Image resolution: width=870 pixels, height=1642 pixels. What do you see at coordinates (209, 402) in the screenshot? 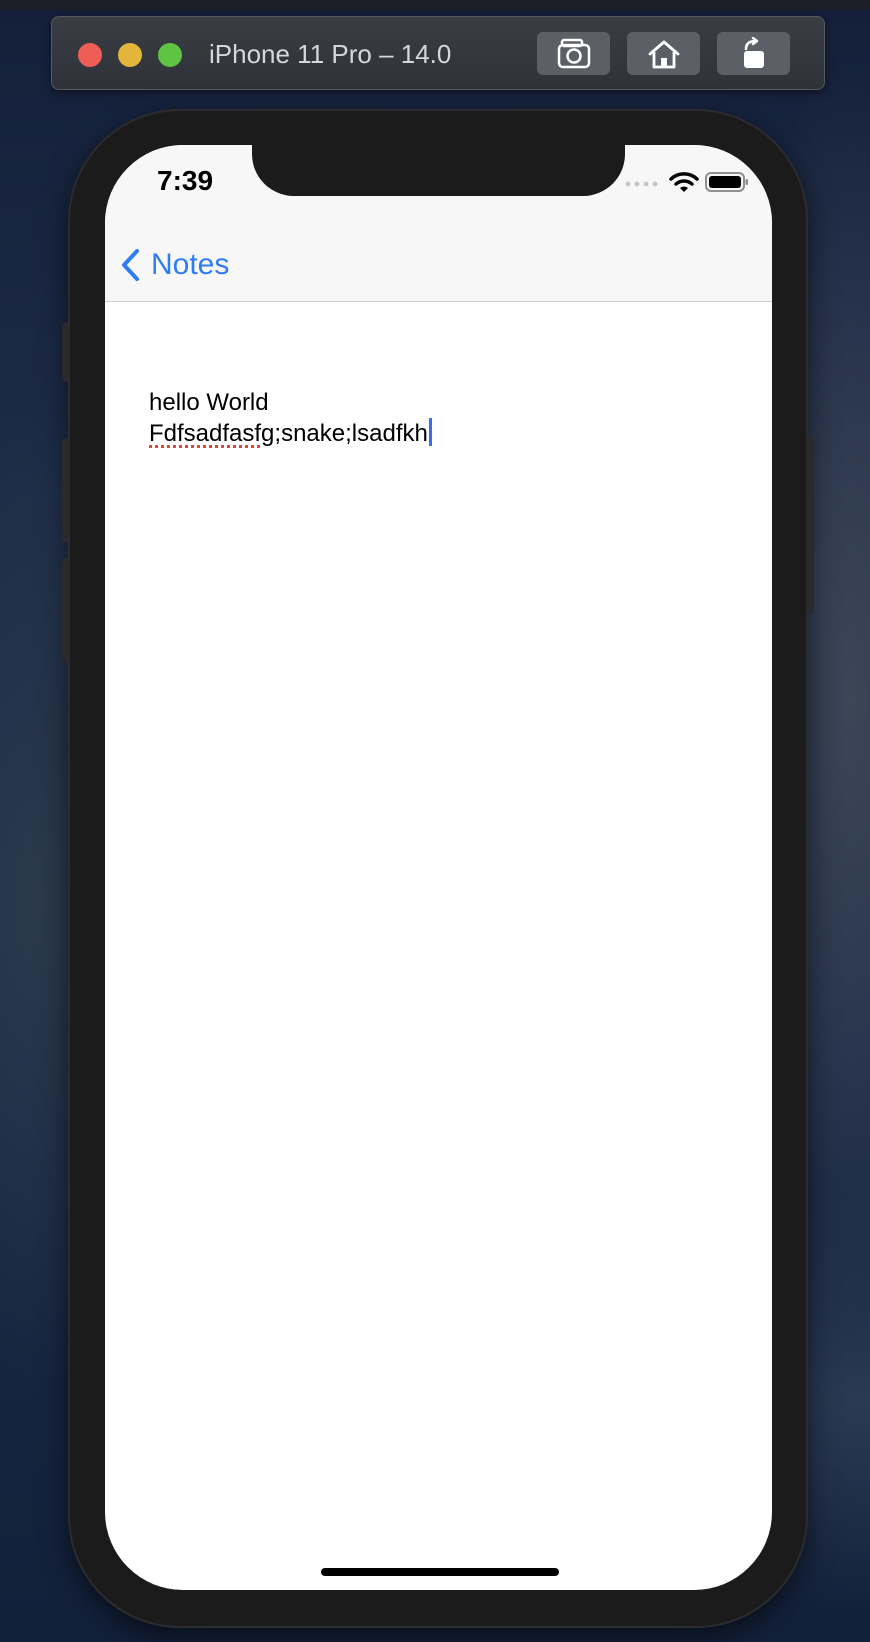
I see `note-line-1: hello World` at bounding box center [209, 402].